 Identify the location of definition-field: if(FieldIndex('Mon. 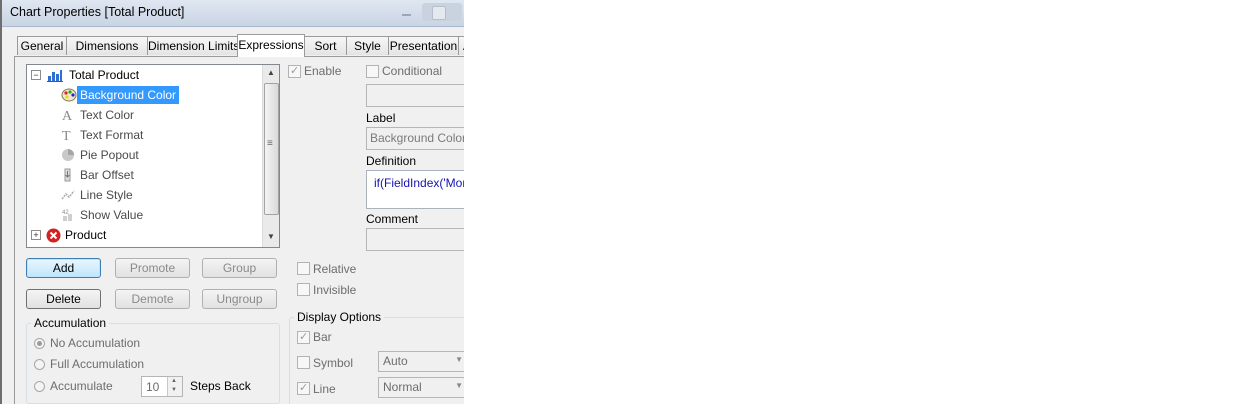
(415, 189).